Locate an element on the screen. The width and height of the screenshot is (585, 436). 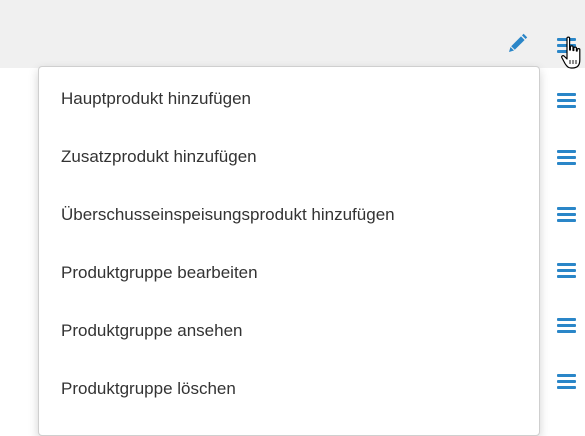
hand-cursor-icon is located at coordinates (571, 52).